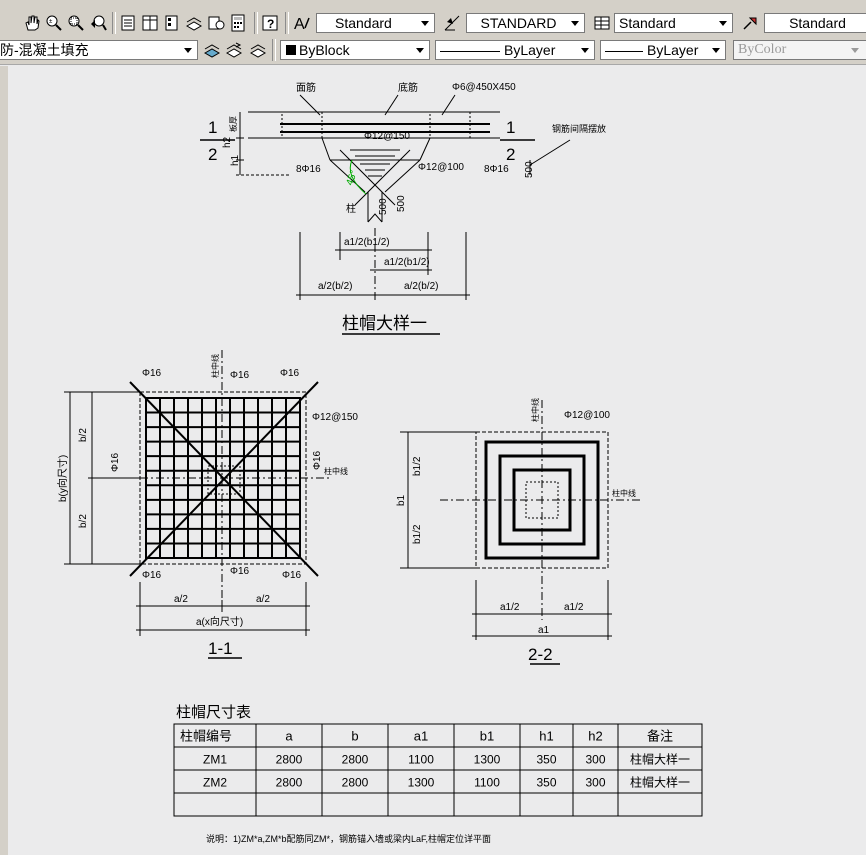 This screenshot has height=855, width=866. Describe the element at coordinates (417, 466) in the screenshot. I see `dim-b12-top: b1/2` at that location.